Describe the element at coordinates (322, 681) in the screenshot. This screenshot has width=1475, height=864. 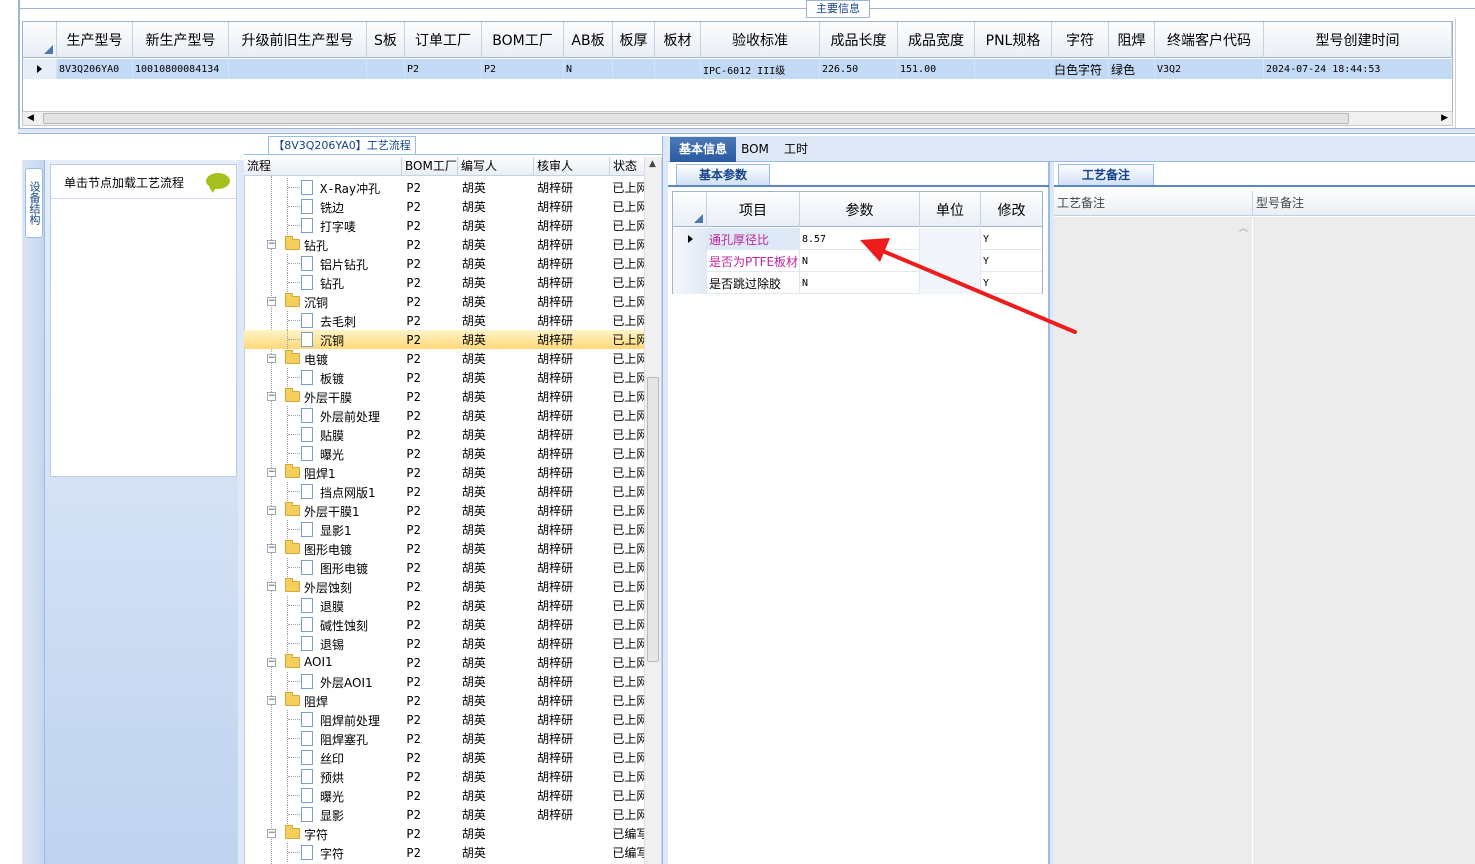
I see `tree-node: 外层AOI1` at that location.